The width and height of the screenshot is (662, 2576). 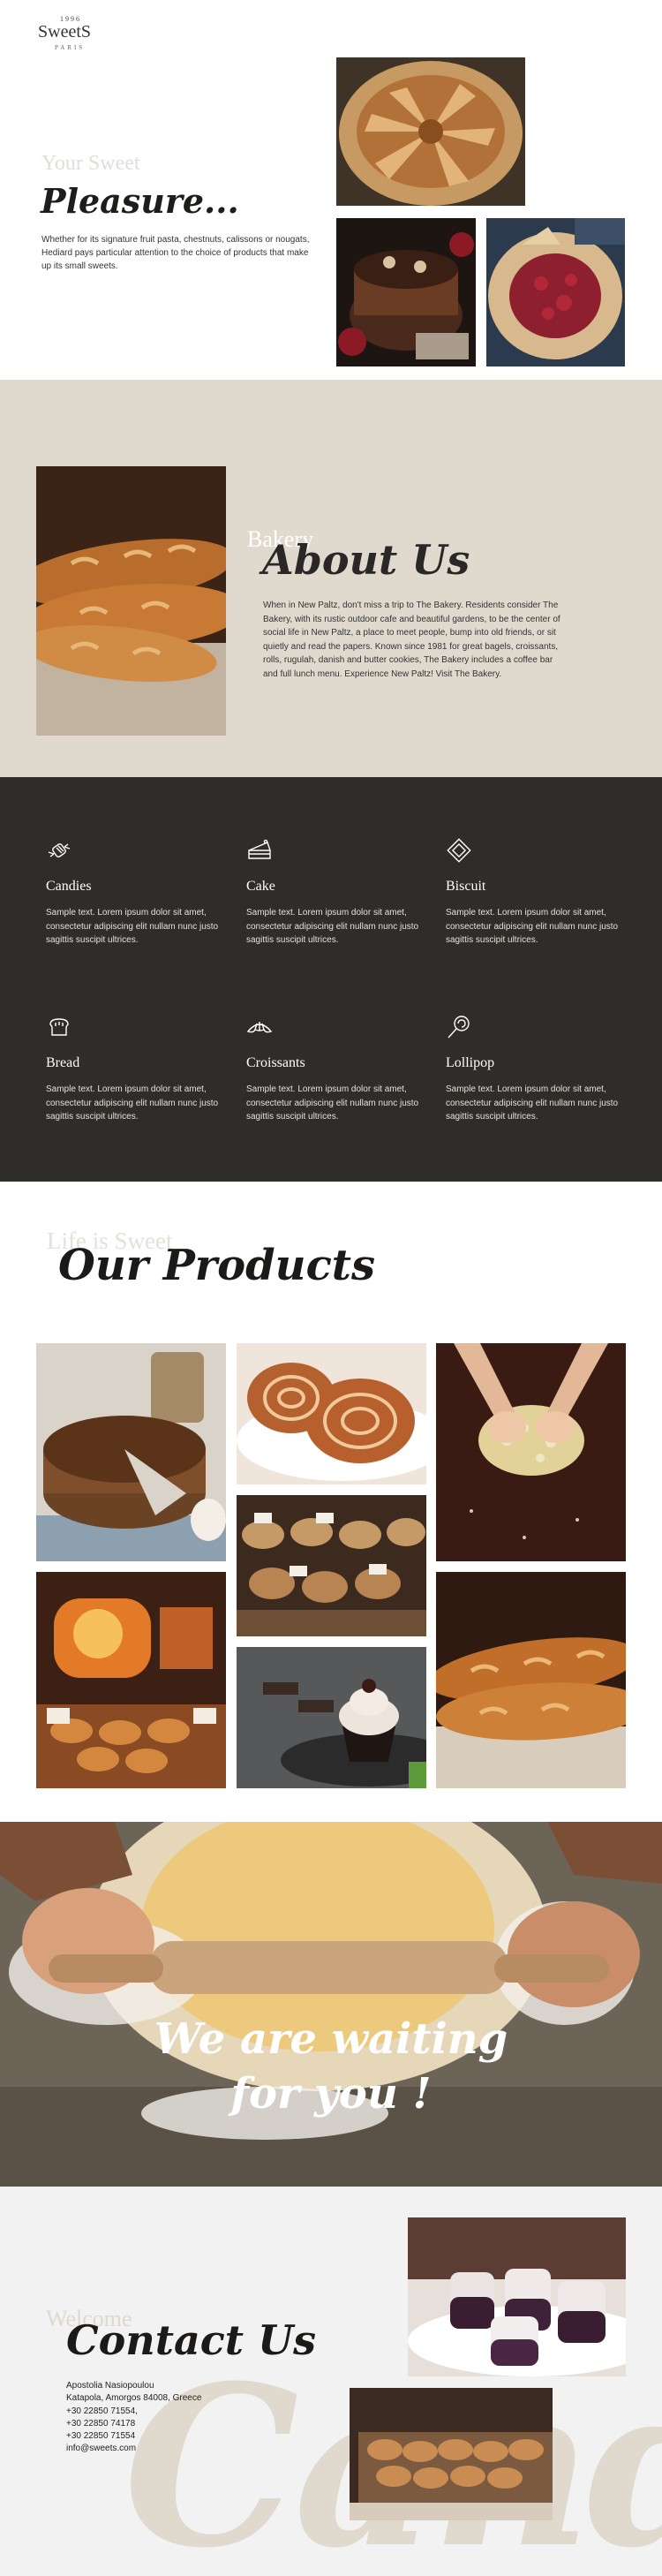 What do you see at coordinates (70, 47) in the screenshot?
I see `logo-city: PARIS` at bounding box center [70, 47].